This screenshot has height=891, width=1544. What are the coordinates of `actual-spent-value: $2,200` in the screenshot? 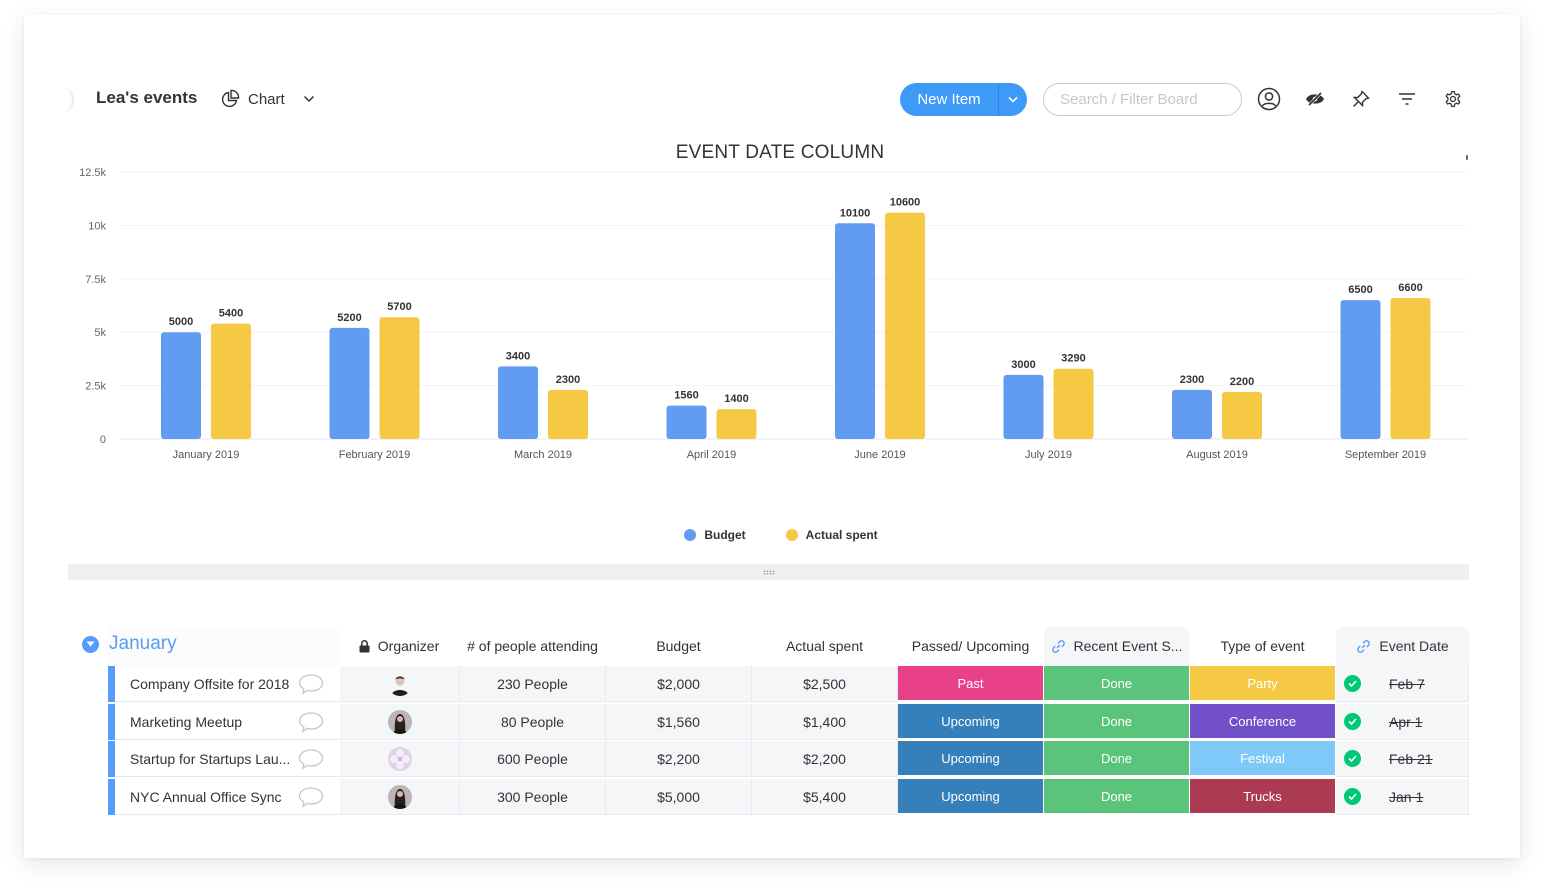 It's located at (824, 758).